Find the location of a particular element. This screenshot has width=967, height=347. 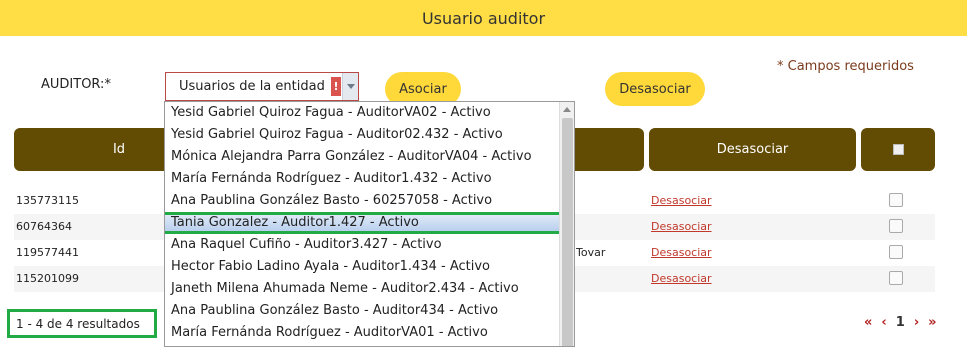

first-page-icon: « is located at coordinates (868, 322).